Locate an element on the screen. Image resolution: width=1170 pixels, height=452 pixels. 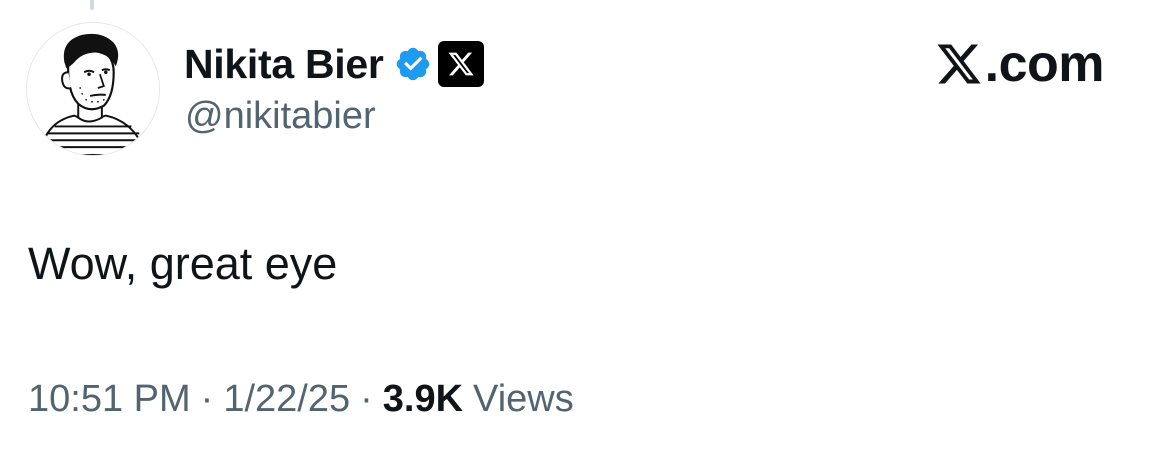
author-display-name: Nikita Bier is located at coordinates (284, 64).